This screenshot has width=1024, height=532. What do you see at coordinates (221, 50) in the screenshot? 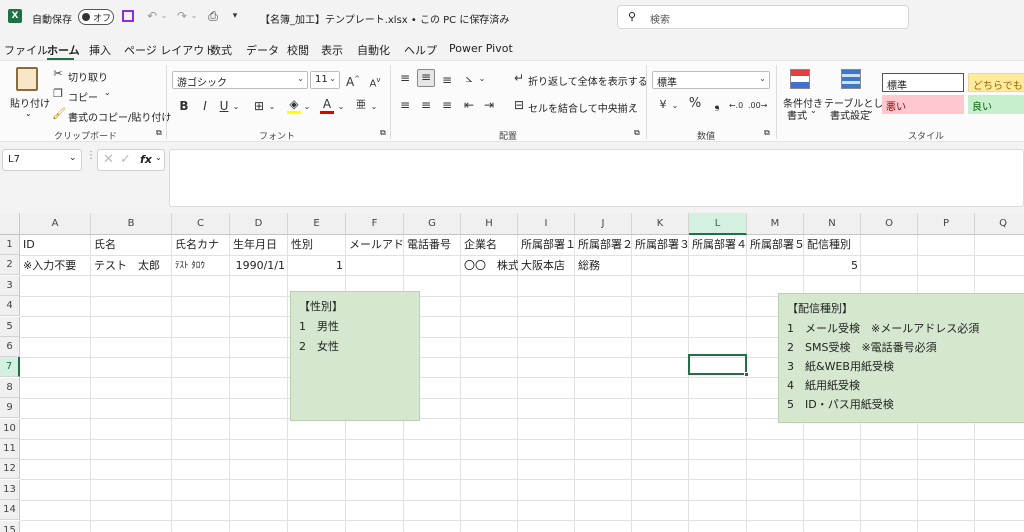
I see `tab-formulas: 数式` at bounding box center [221, 50].